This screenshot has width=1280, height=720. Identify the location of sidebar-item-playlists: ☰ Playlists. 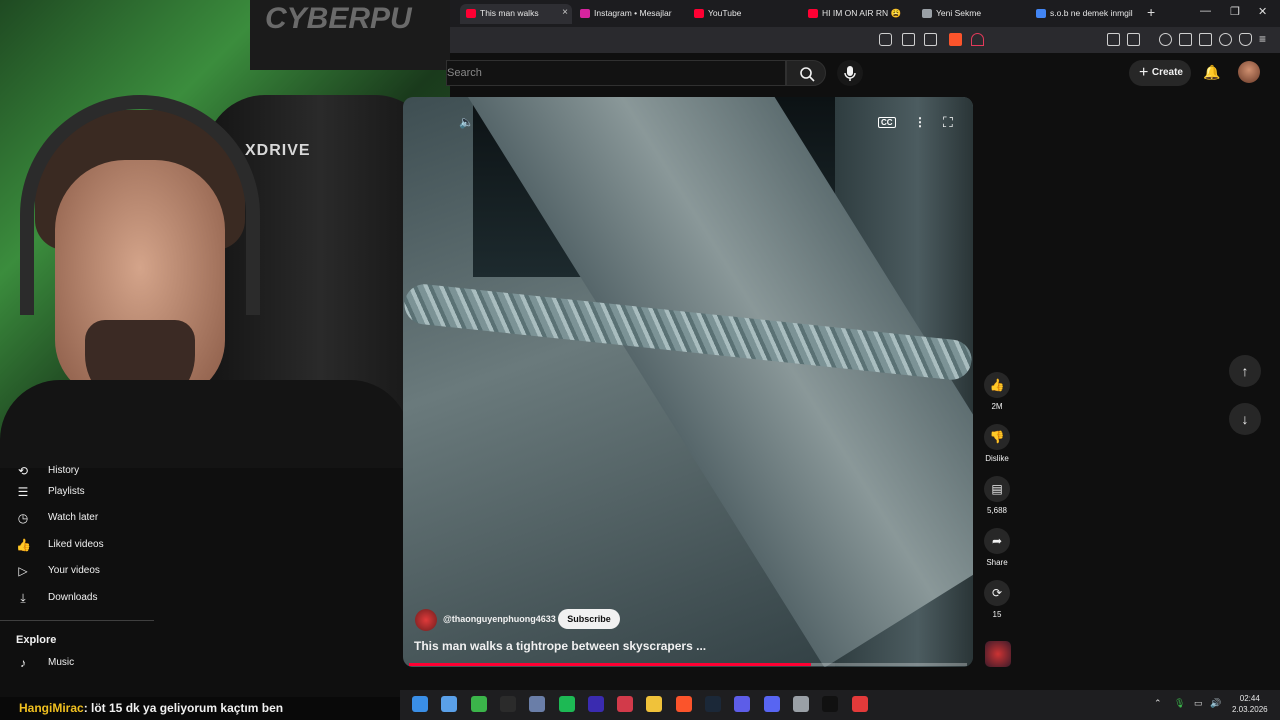
(77, 492).